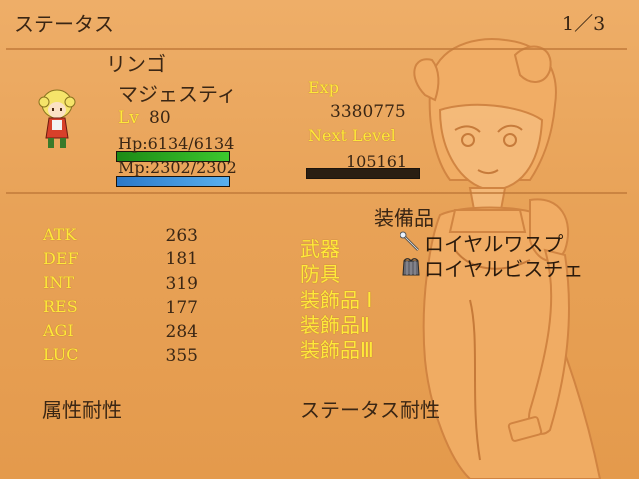 Image resolution: width=639 pixels, height=479 pixels. I want to click on window-title: ステータス, so click(64, 24).